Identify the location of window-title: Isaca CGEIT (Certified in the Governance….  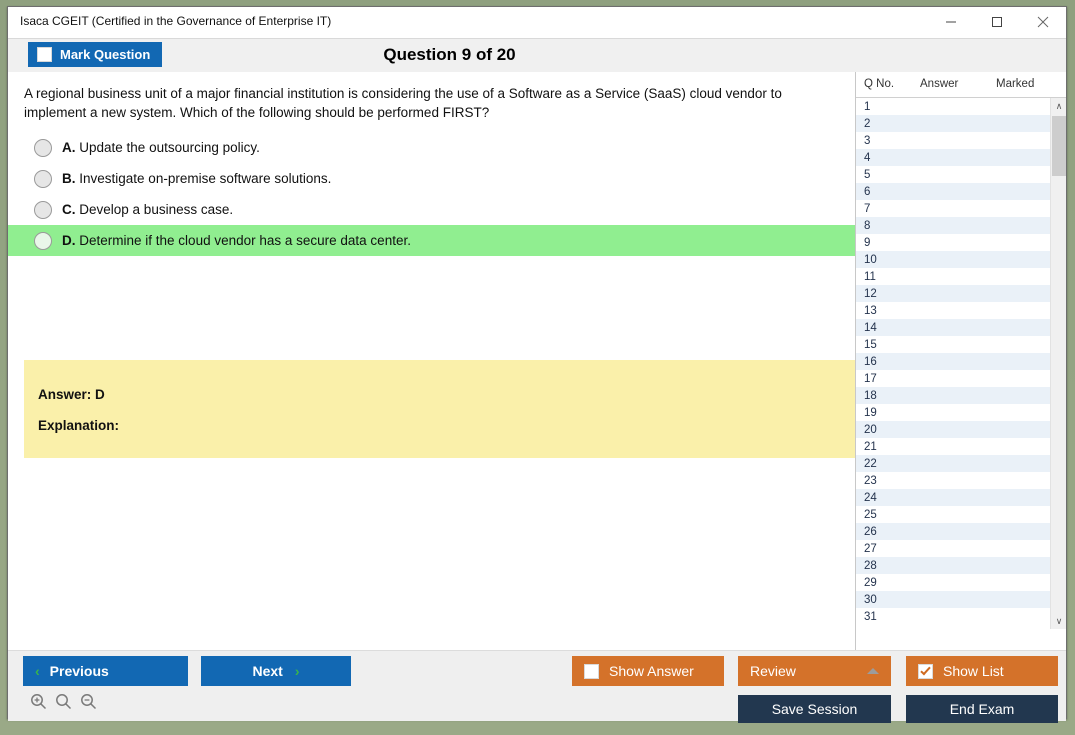
(176, 21).